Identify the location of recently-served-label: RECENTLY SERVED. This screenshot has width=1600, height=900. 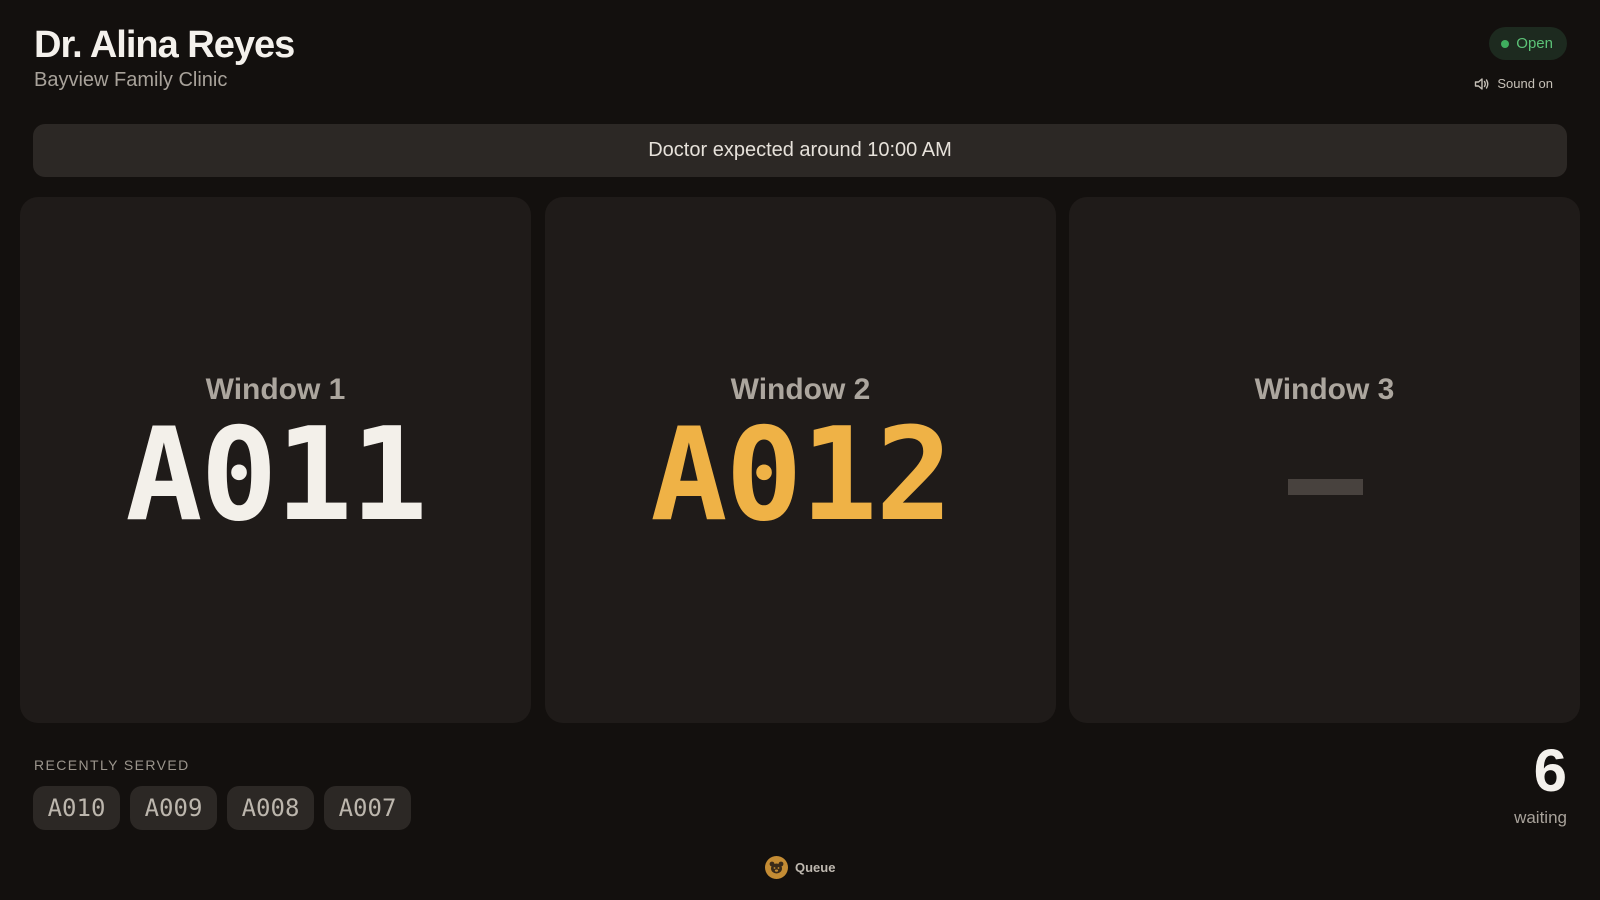
(112, 765).